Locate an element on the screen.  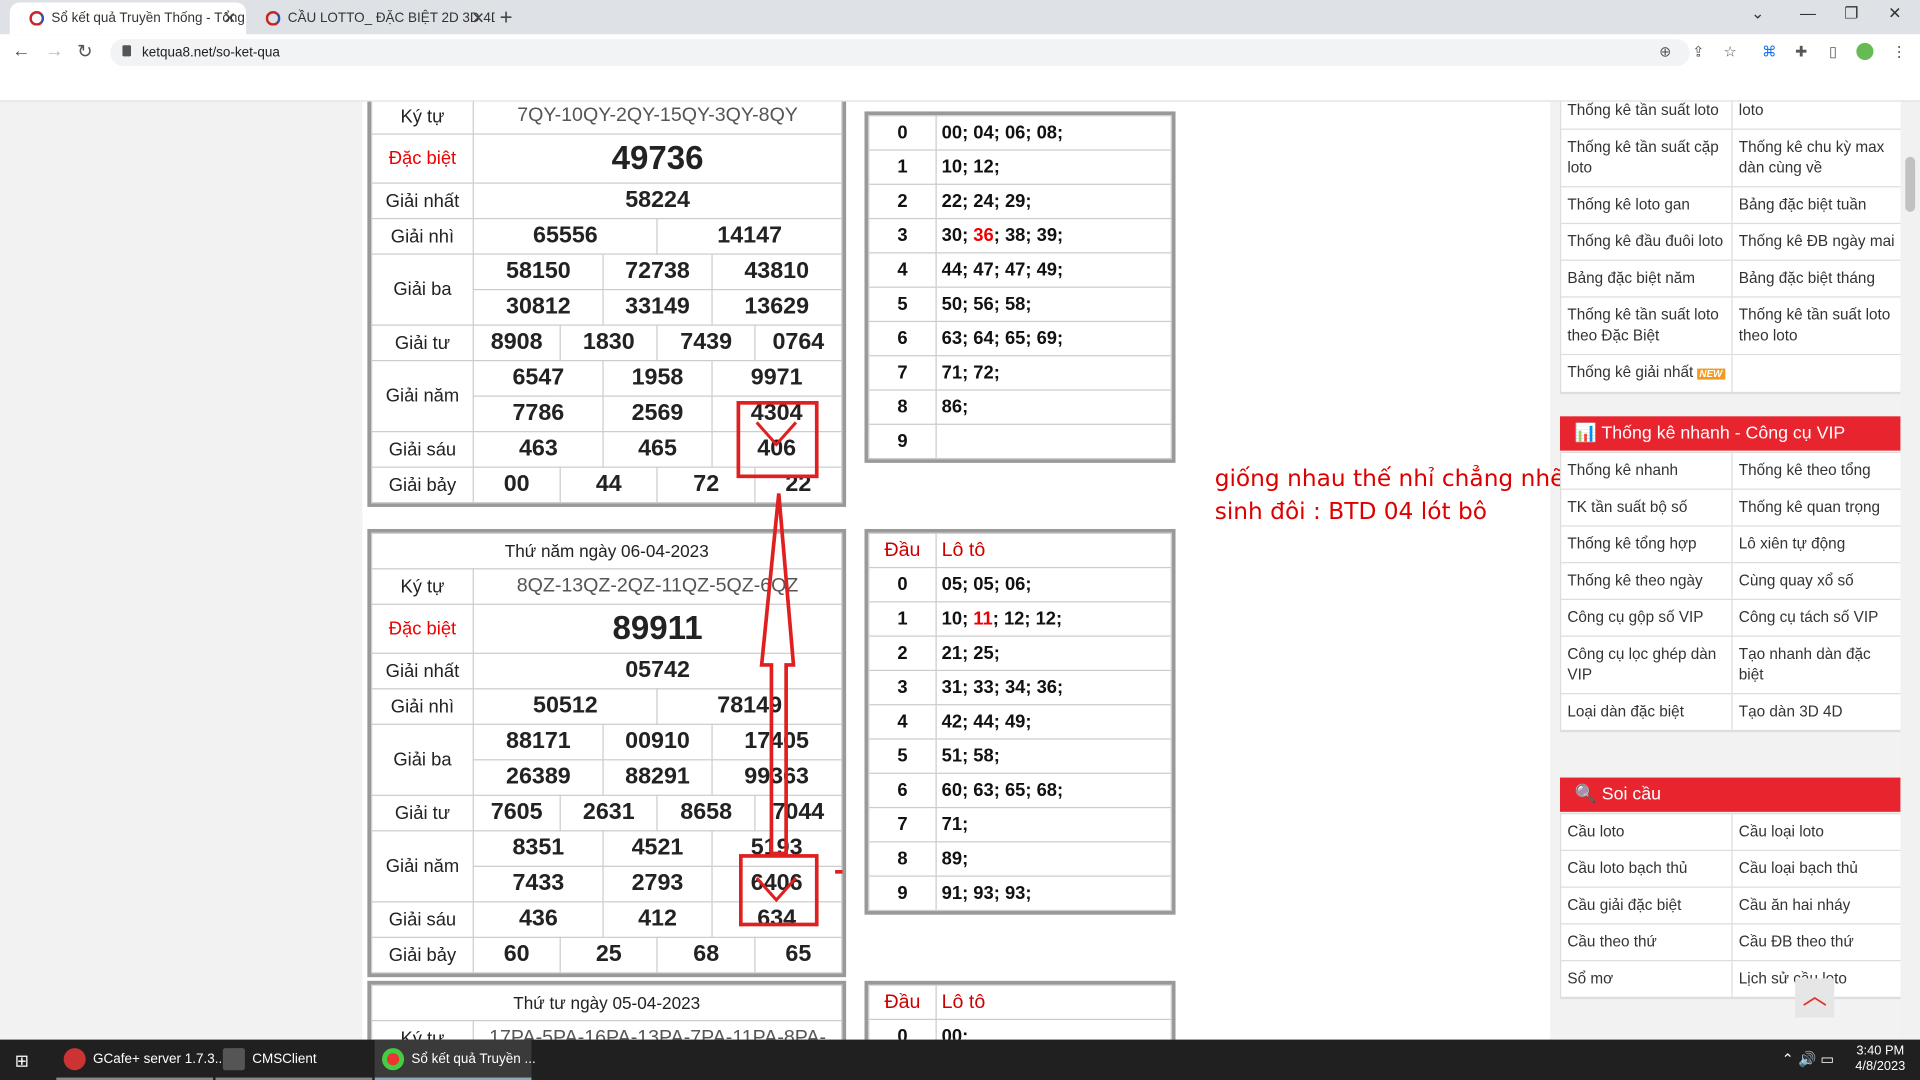
sidebar-link: Thống kê tần suất loto theo loto is located at coordinates (1819, 325).